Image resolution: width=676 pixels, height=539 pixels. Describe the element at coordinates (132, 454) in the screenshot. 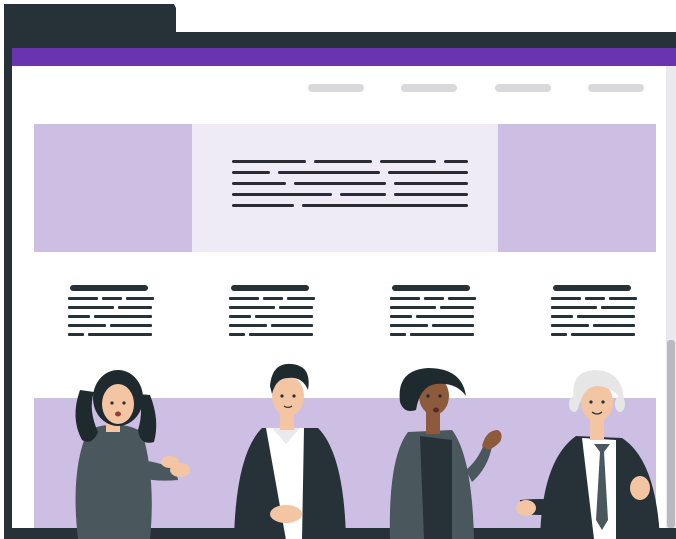

I see `woman-clapping` at that location.